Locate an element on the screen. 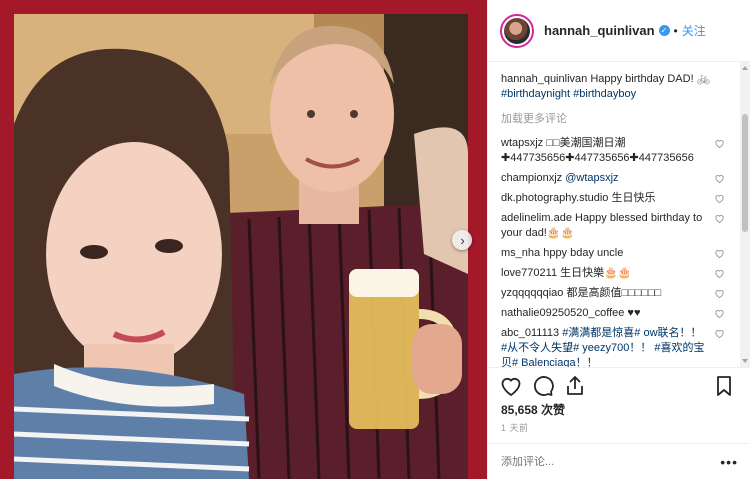  comment-text: hppy bday uncle is located at coordinates (583, 253).